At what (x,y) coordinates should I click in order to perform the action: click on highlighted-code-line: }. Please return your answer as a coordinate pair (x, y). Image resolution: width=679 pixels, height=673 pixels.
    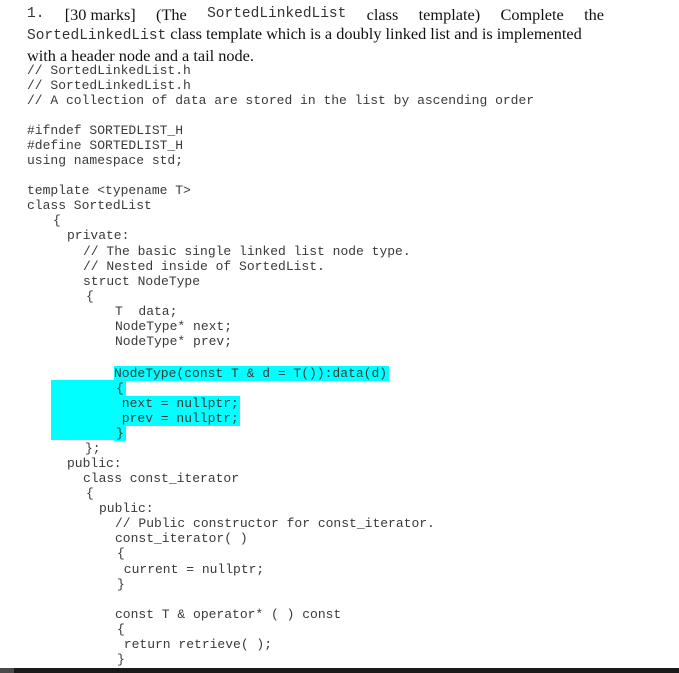
    Looking at the image, I should click on (120, 433).